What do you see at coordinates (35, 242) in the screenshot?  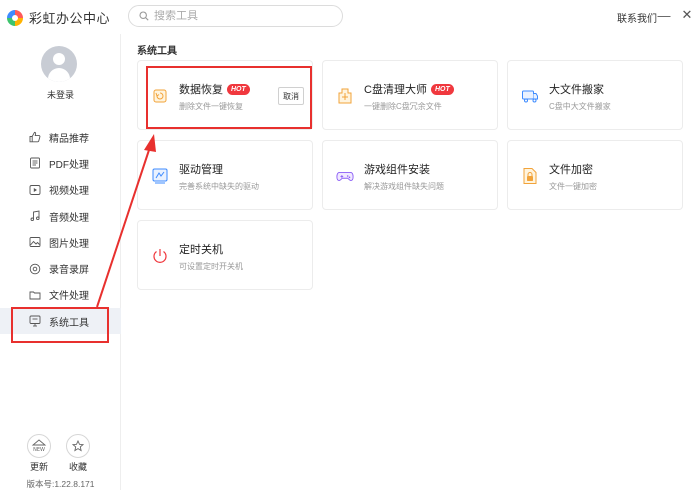 I see `image-icon` at bounding box center [35, 242].